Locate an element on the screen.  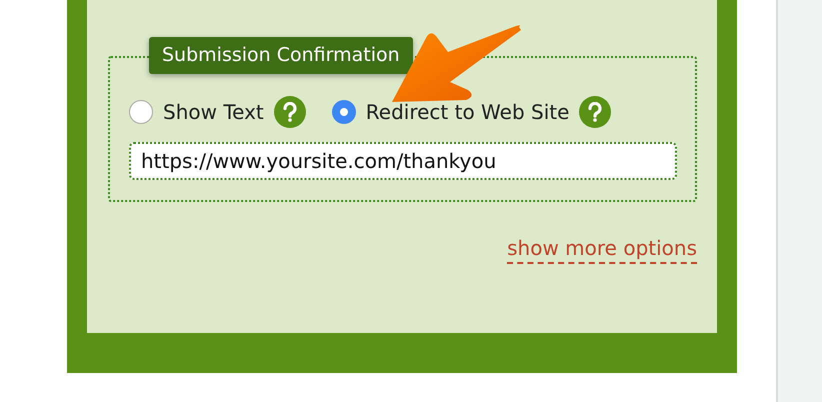
option-label: Redirect to Web Site is located at coordinates (468, 112).